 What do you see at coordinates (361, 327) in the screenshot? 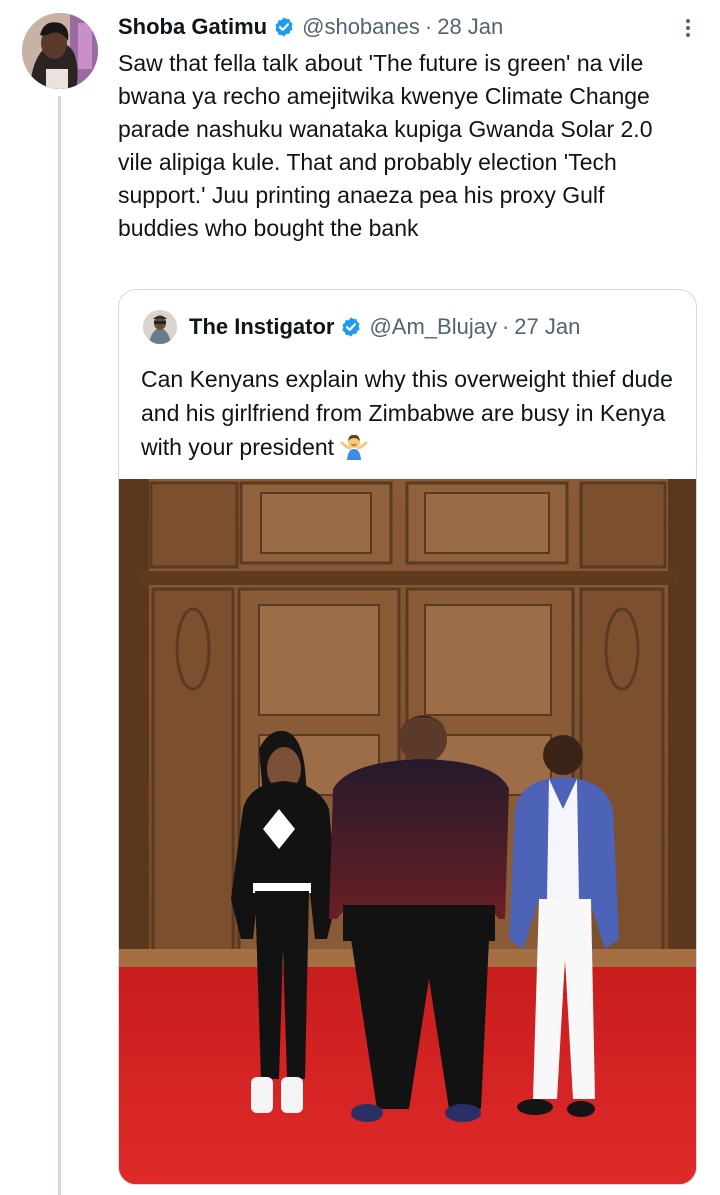
I see `quoted-tweet-header: The Instigator @Am_Blujay · 27 Jan` at bounding box center [361, 327].